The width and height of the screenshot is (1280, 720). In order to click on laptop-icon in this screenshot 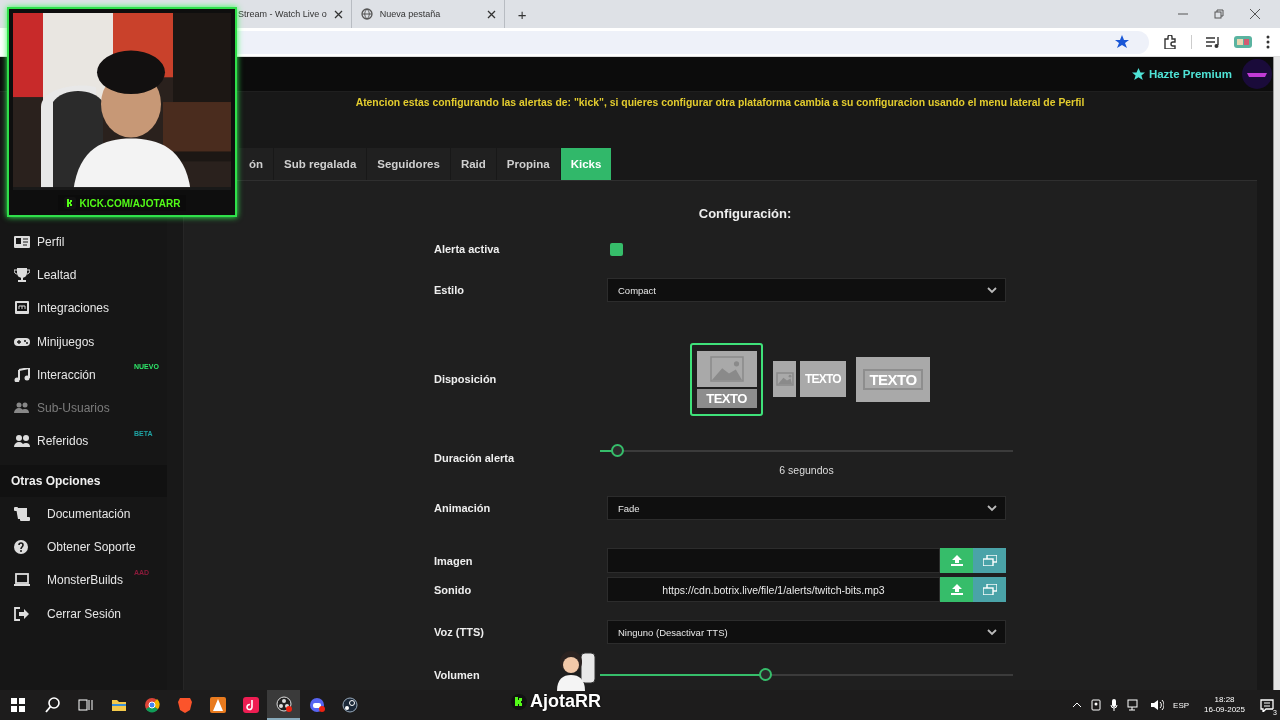, I will do `click(22, 580)`.